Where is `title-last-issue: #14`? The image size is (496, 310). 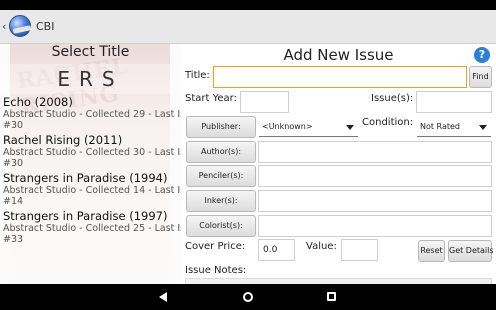
title-last-issue: #14 is located at coordinates (13, 201).